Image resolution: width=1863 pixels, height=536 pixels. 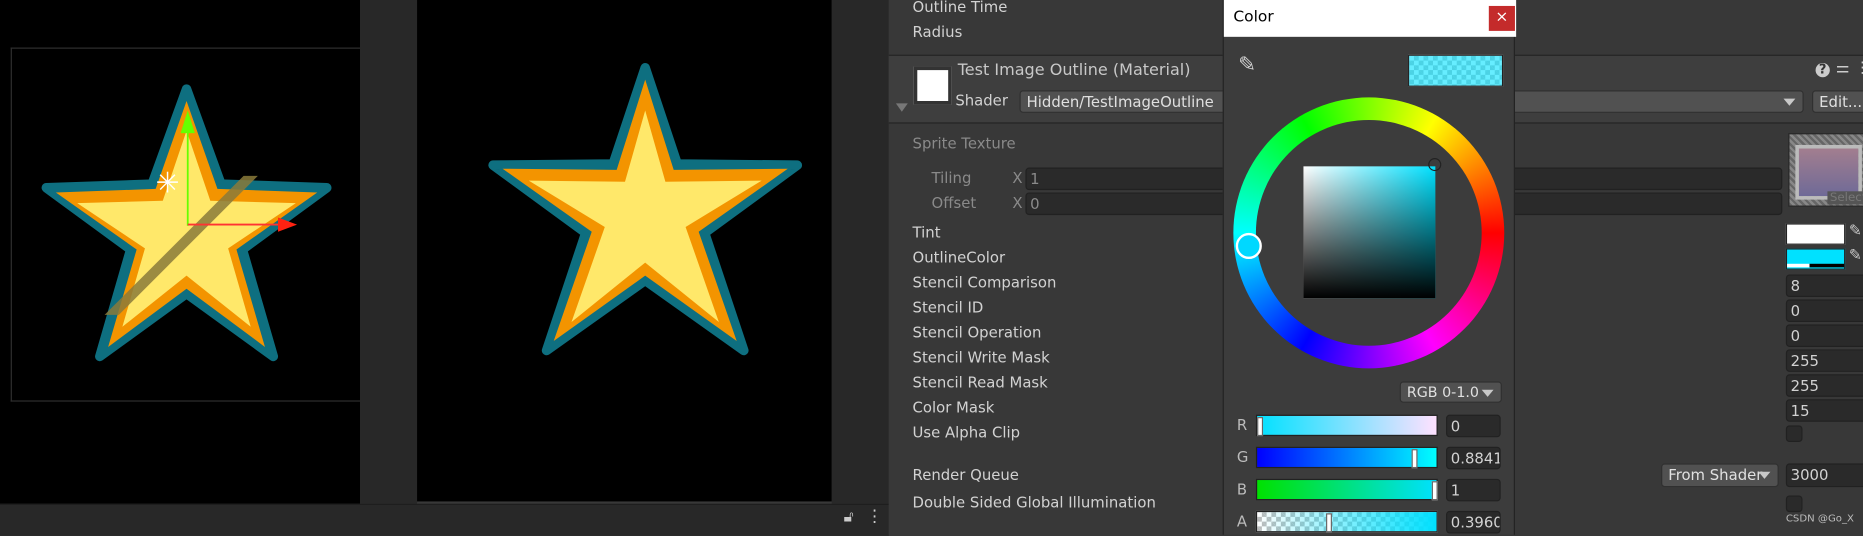 What do you see at coordinates (948, 307) in the screenshot?
I see `prop-label: Stencil ID` at bounding box center [948, 307].